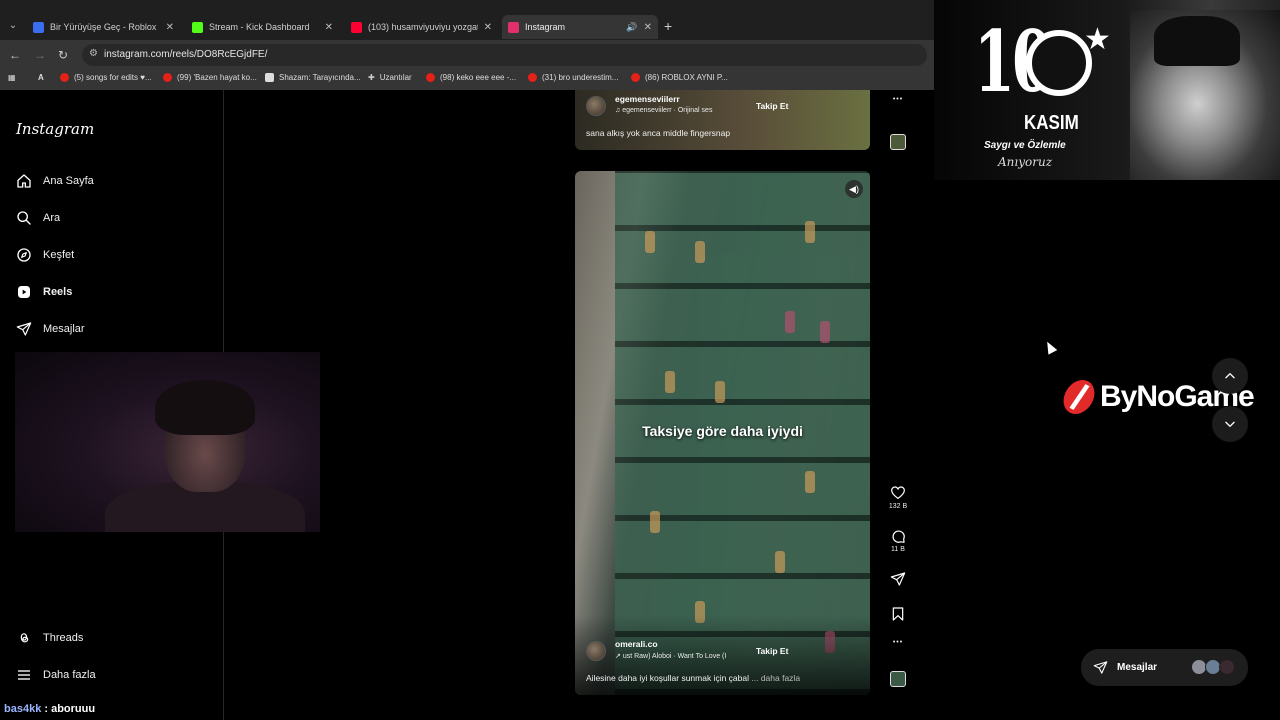 This screenshot has width=1280, height=720. Describe the element at coordinates (1025, 145) in the screenshot. I see `banner-saygi: Saygı ve Özlemle` at that location.